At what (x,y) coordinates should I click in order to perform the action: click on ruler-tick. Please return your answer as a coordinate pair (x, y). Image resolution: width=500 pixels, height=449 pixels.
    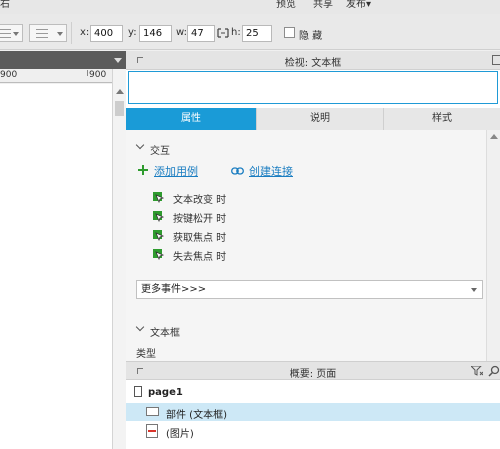
    Looking at the image, I should click on (87, 73).